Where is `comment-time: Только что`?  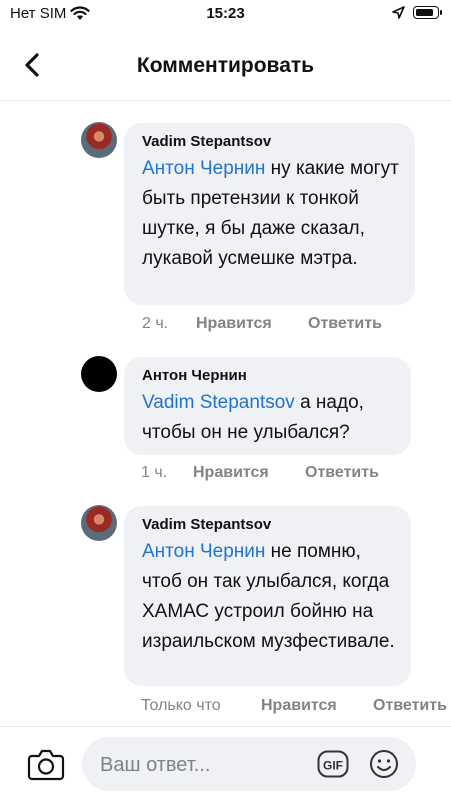
comment-time: Только что is located at coordinates (181, 705).